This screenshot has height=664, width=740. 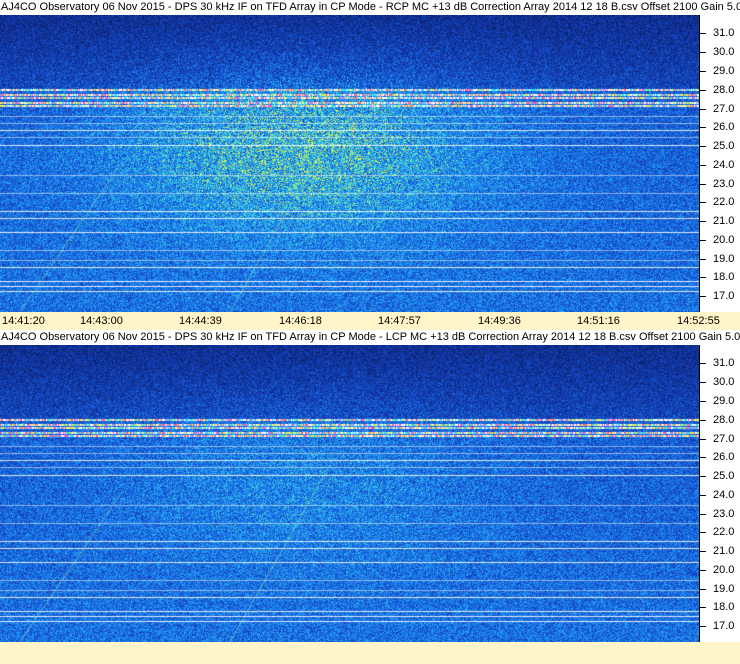 What do you see at coordinates (370, 653) in the screenshot?
I see `time-axis` at bounding box center [370, 653].